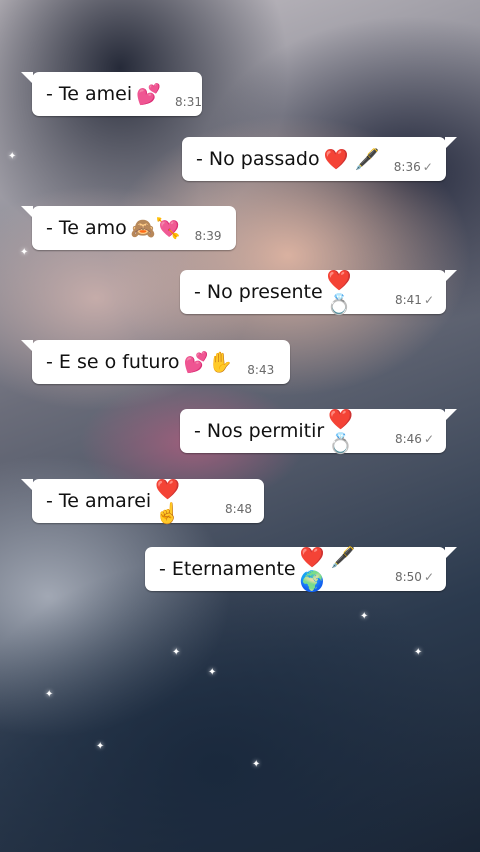  I want to click on message-row: - No passado ❤️ 🖋️ 8:36 ✓, so click(240, 159).